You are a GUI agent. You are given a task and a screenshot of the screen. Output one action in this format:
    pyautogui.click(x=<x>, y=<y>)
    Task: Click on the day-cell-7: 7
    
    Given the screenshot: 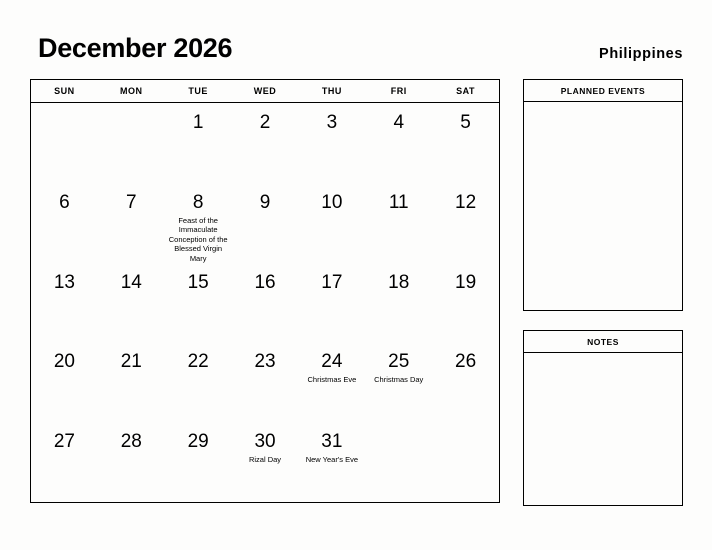 What is the action you would take?
    pyautogui.click(x=131, y=223)
    